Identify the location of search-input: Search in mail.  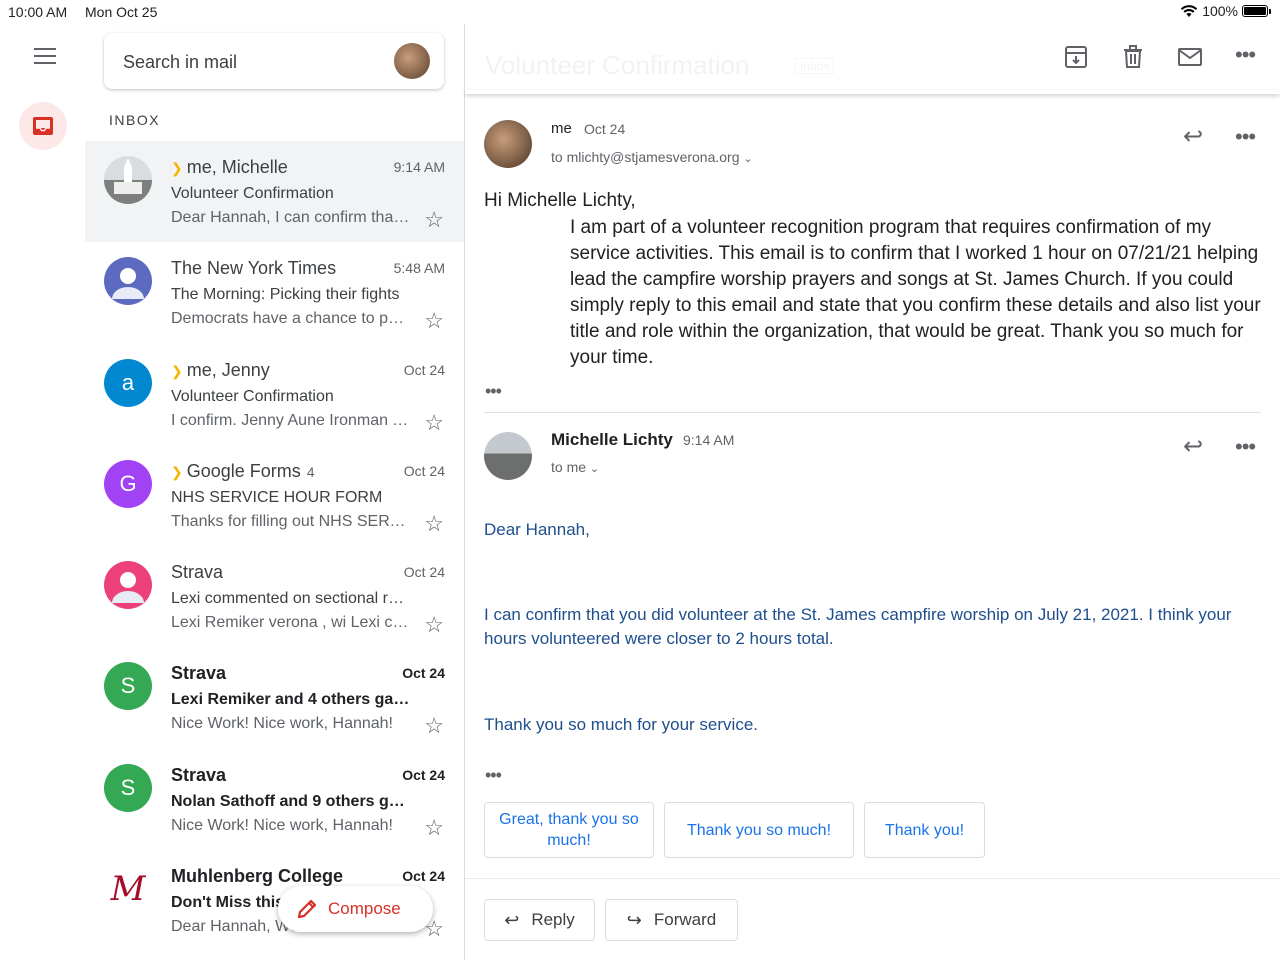
(180, 62).